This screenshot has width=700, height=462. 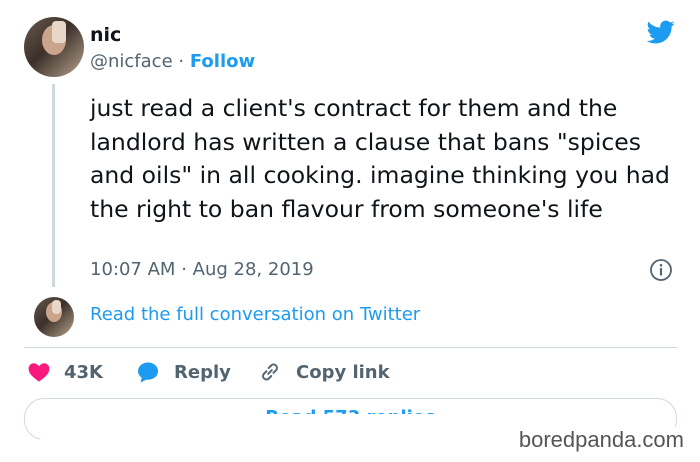 What do you see at coordinates (350, 347) in the screenshot?
I see `divider` at bounding box center [350, 347].